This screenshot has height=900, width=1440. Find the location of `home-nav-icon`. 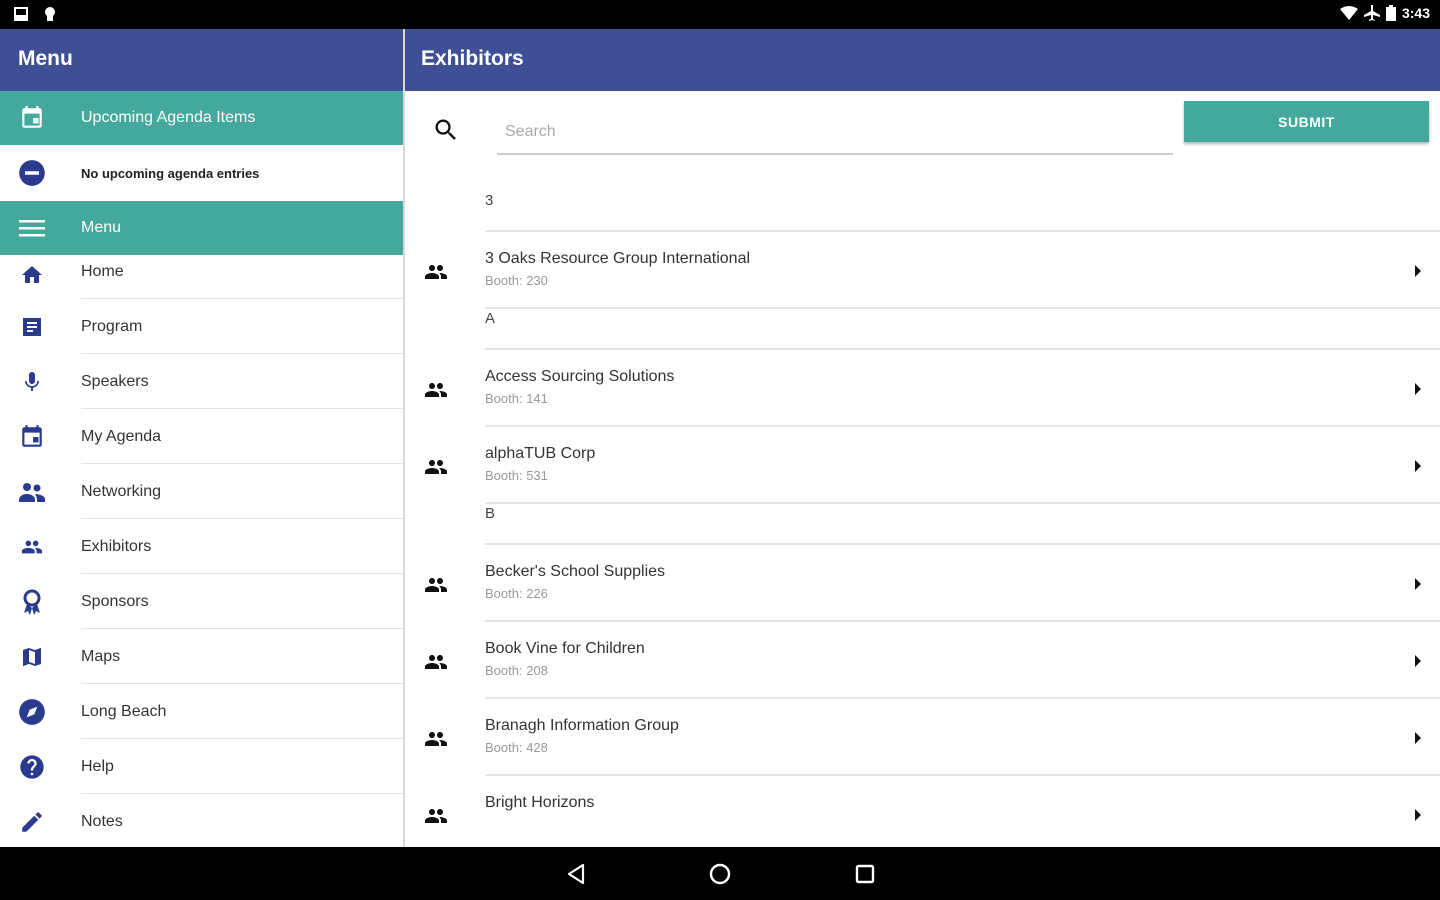

home-nav-icon is located at coordinates (720, 874).